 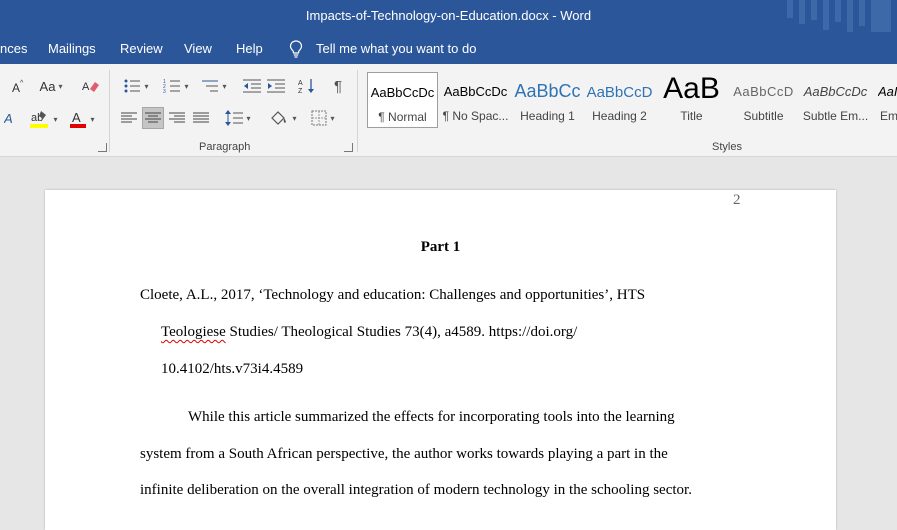 I want to click on font-color-icon: A, so click(x=78, y=119).